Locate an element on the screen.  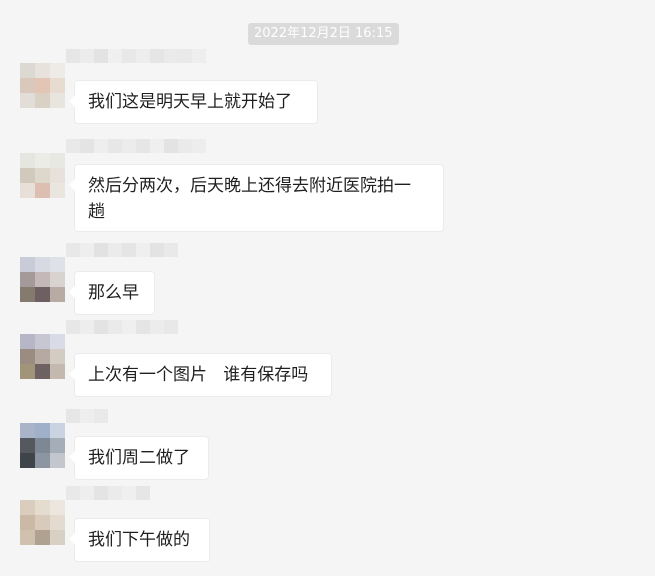
message-bubble: 我们下午做的 is located at coordinates (139, 540).